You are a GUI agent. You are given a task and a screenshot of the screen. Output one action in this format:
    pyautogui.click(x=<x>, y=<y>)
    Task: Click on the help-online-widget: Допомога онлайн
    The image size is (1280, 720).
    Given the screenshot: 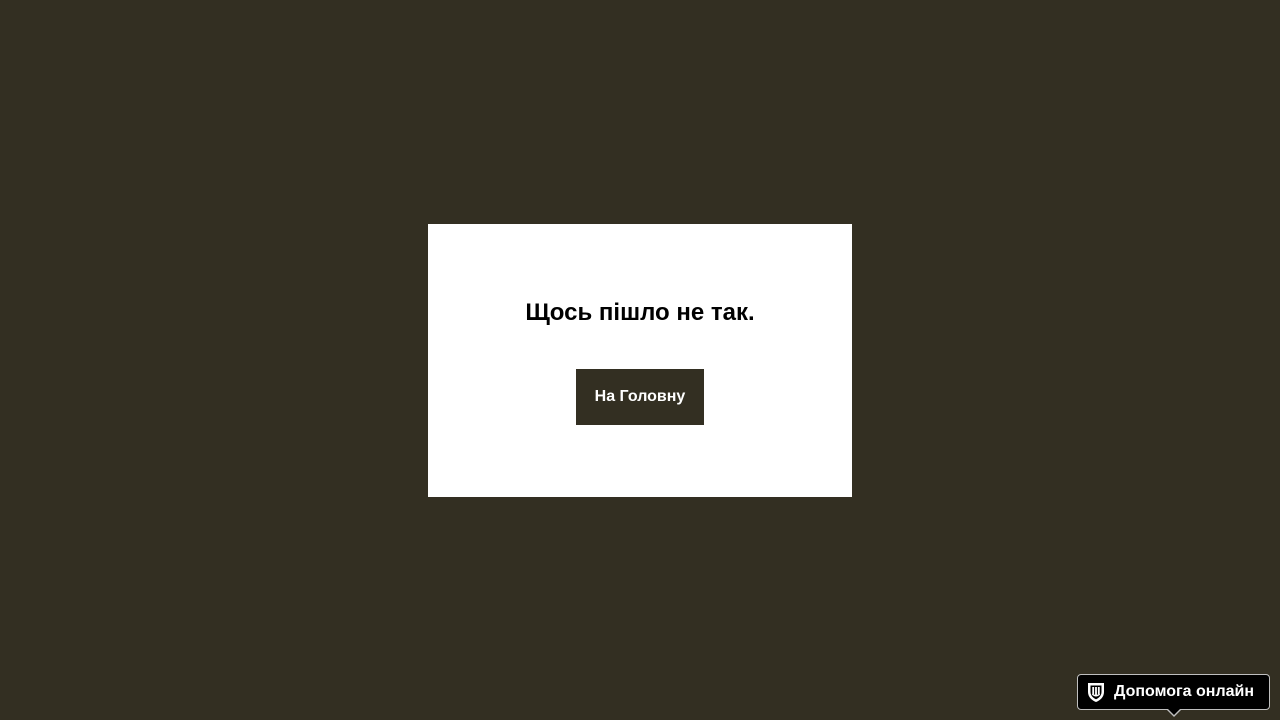 What is the action you would take?
    pyautogui.click(x=1173, y=695)
    